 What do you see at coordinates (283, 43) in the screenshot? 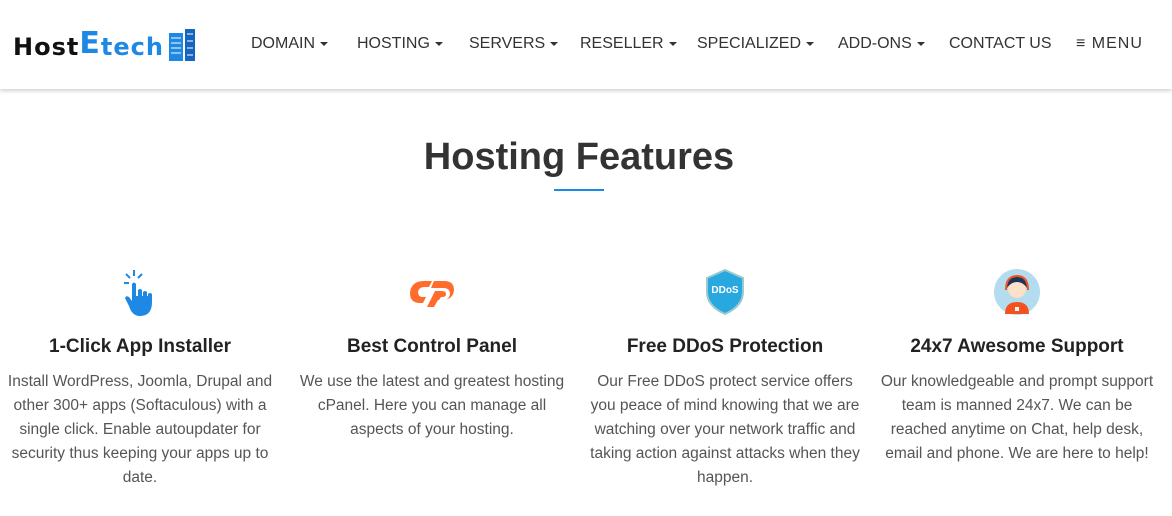
I see `nav-label: DOMAIN` at bounding box center [283, 43].